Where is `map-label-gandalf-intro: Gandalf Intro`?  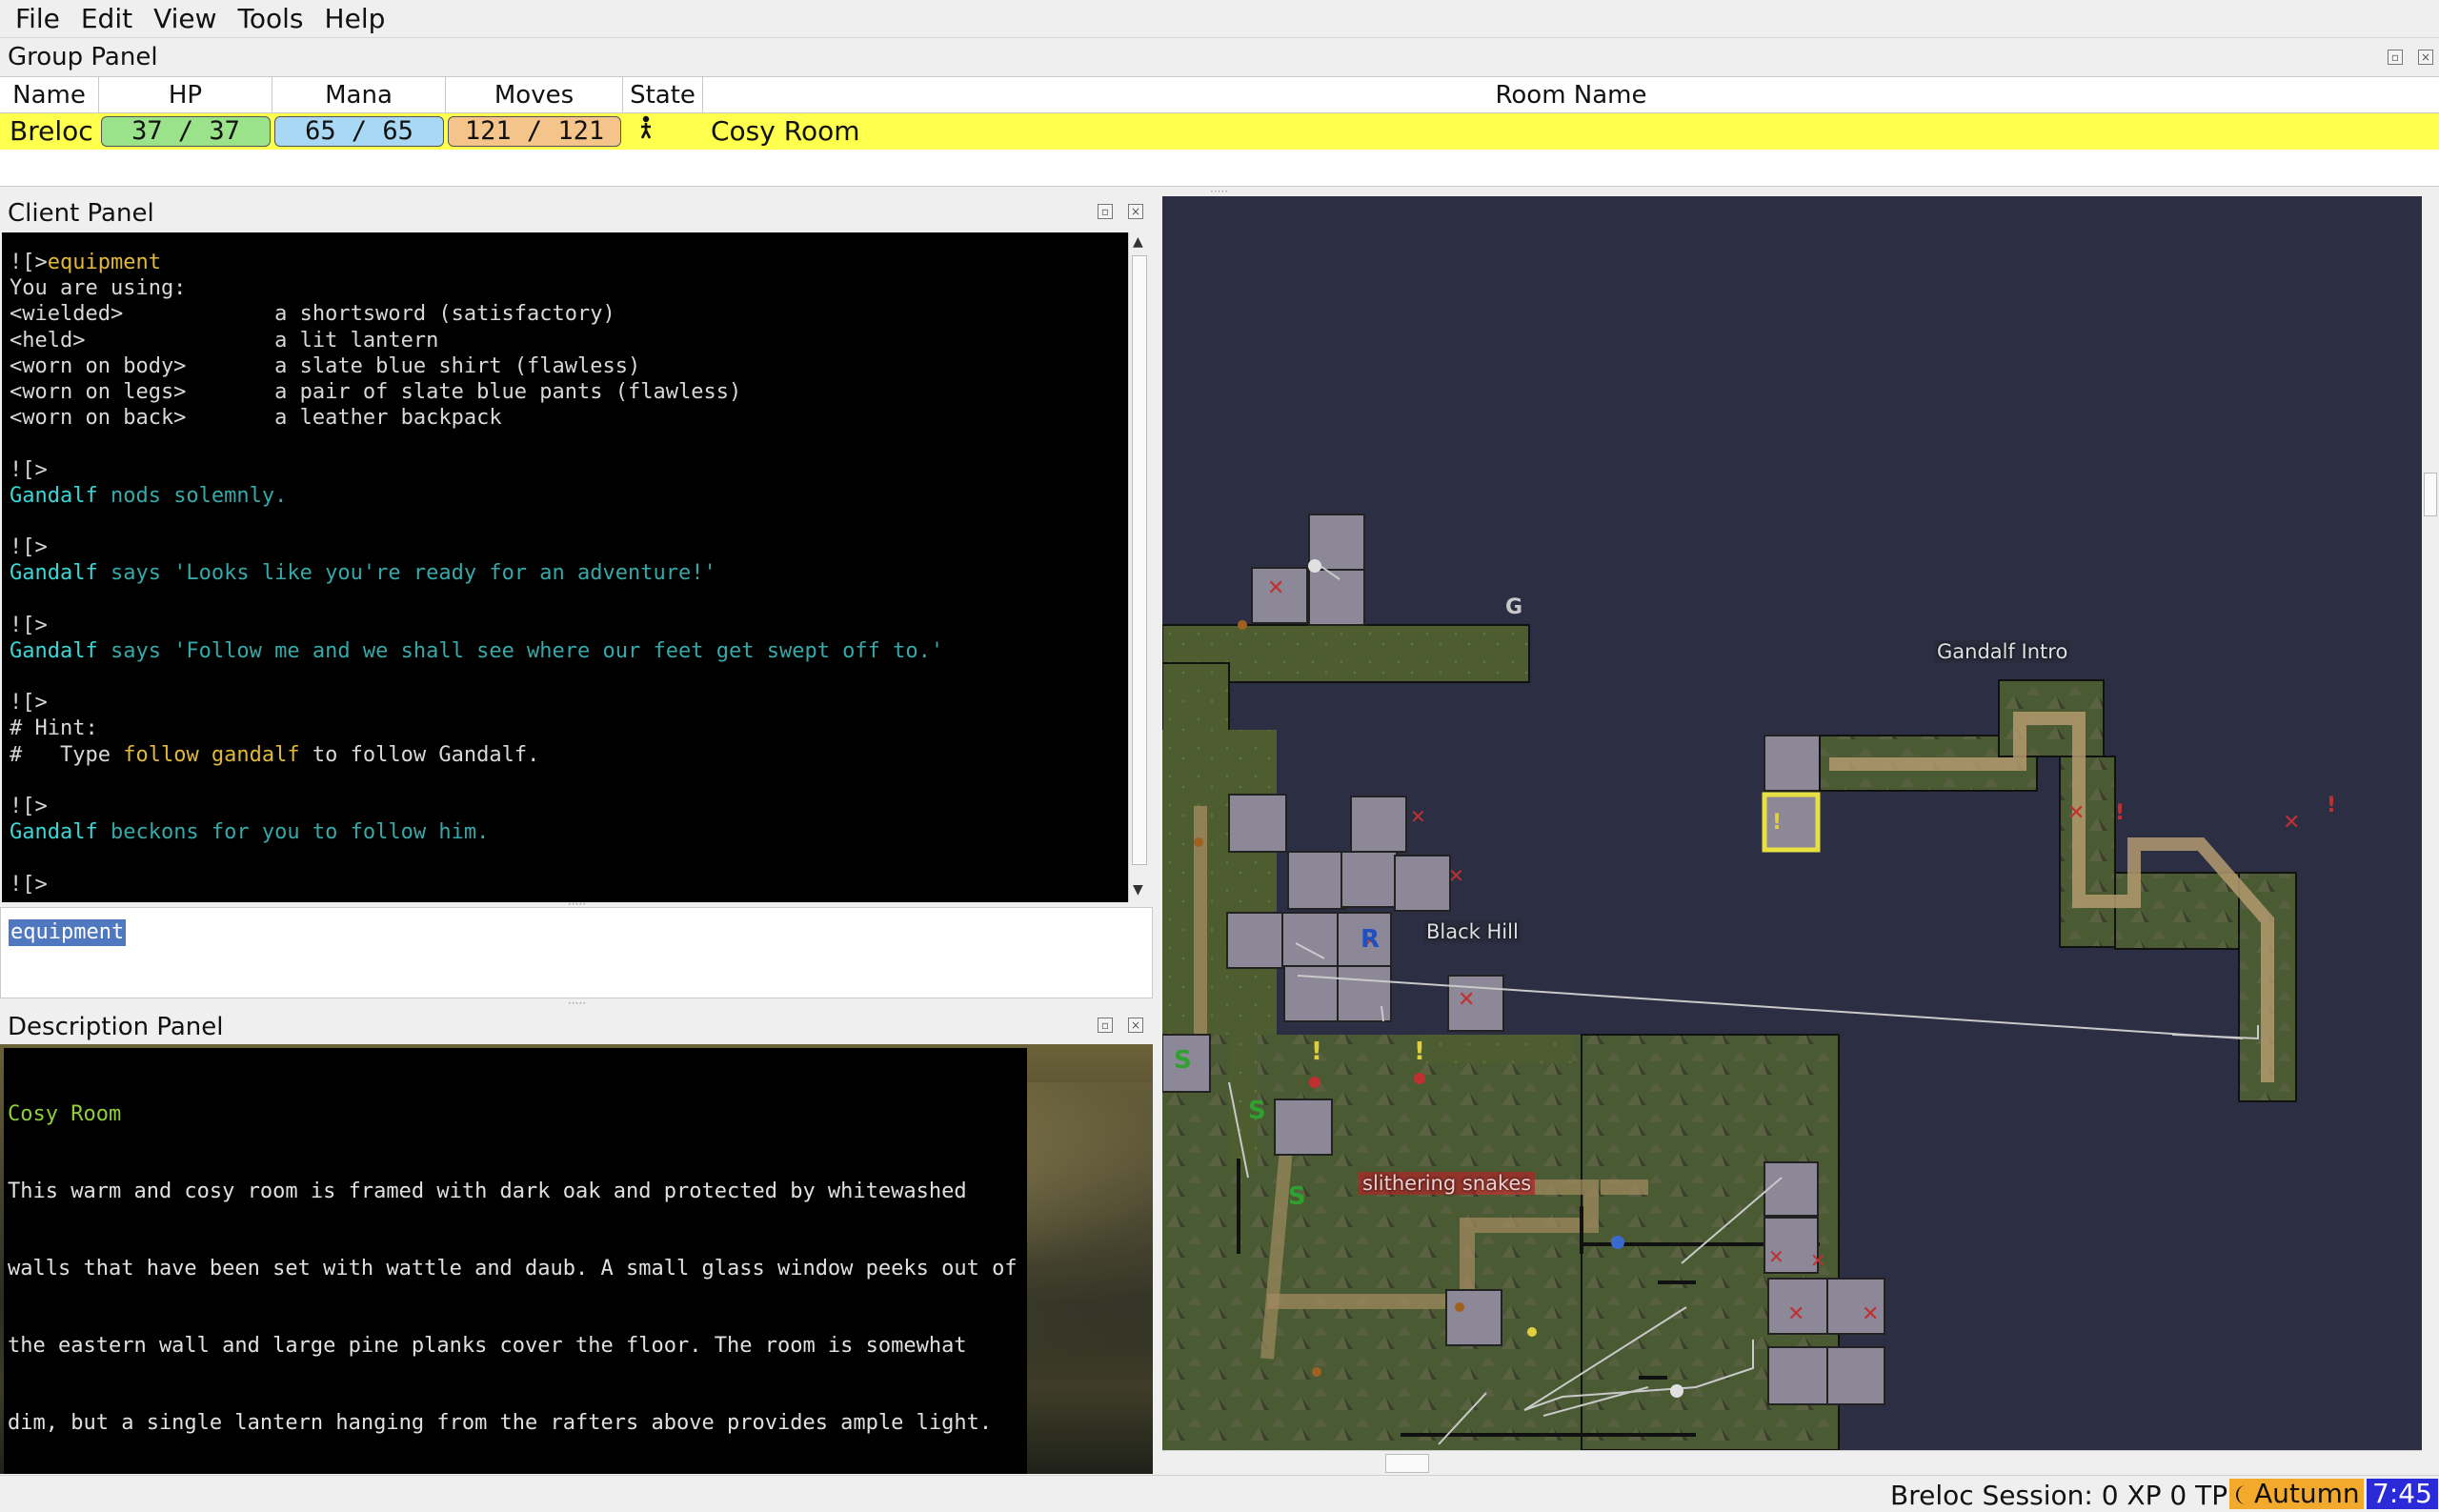
map-label-gandalf-intro: Gandalf Intro is located at coordinates (2002, 651).